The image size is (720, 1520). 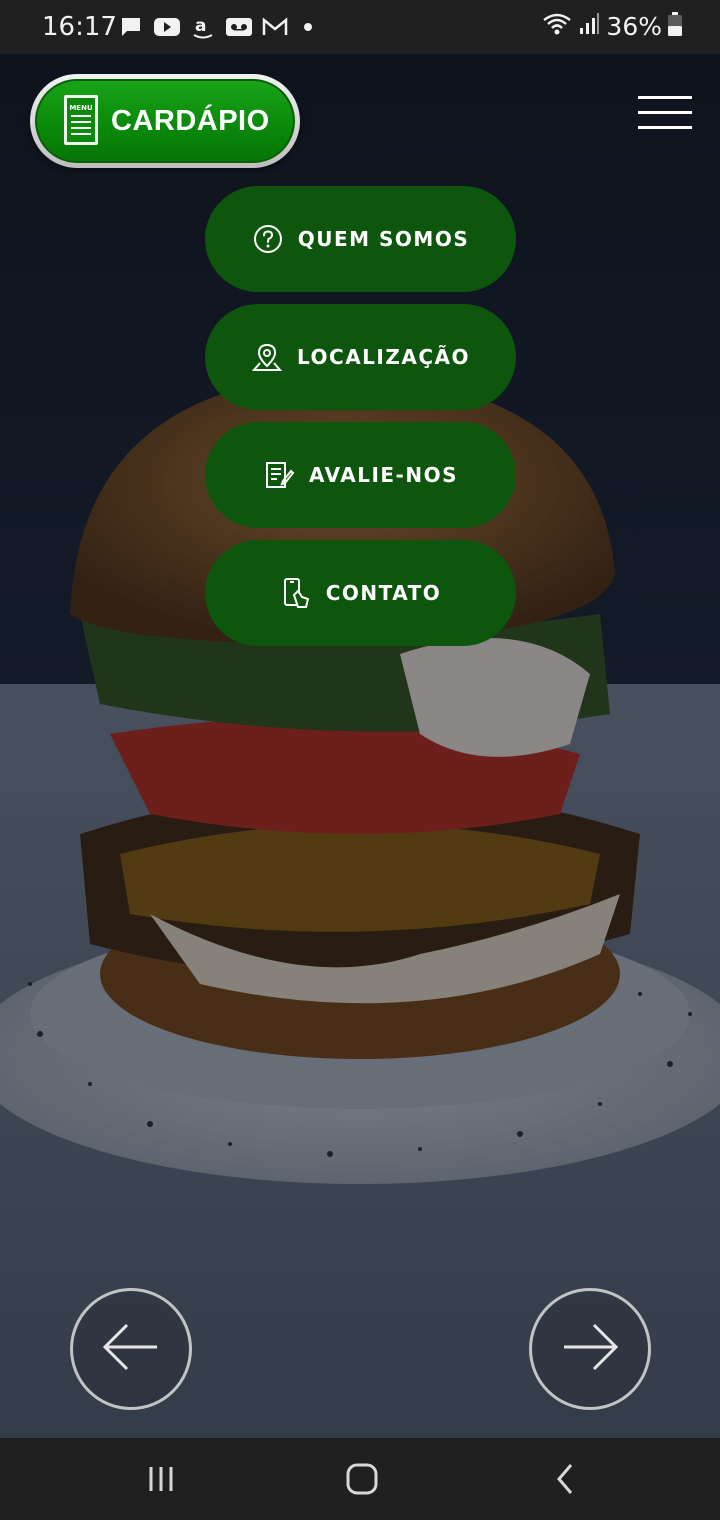 I want to click on nav-label-quem-somos: QUEM SOMOS, so click(x=383, y=239).